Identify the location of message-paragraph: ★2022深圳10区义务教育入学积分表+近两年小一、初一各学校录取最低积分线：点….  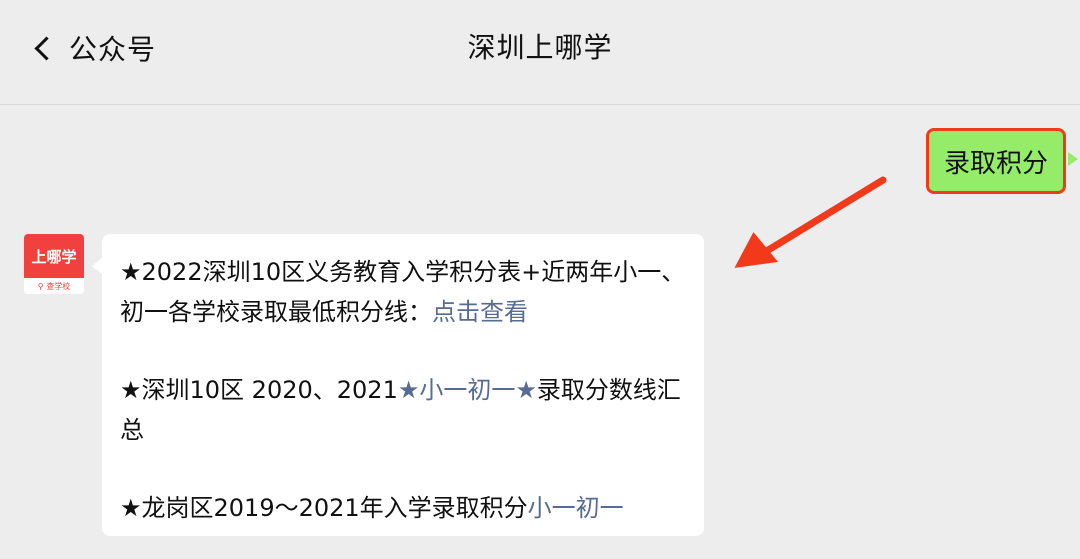
(404, 292).